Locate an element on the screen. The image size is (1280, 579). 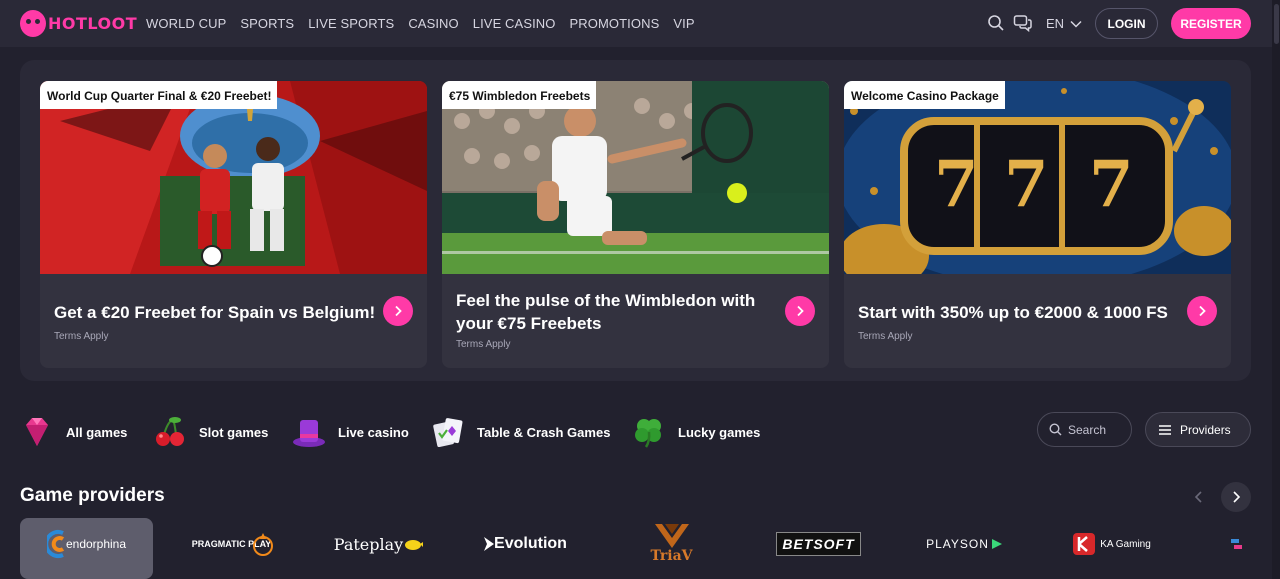
nav-world-cup: WORLD CUP is located at coordinates (186, 23).